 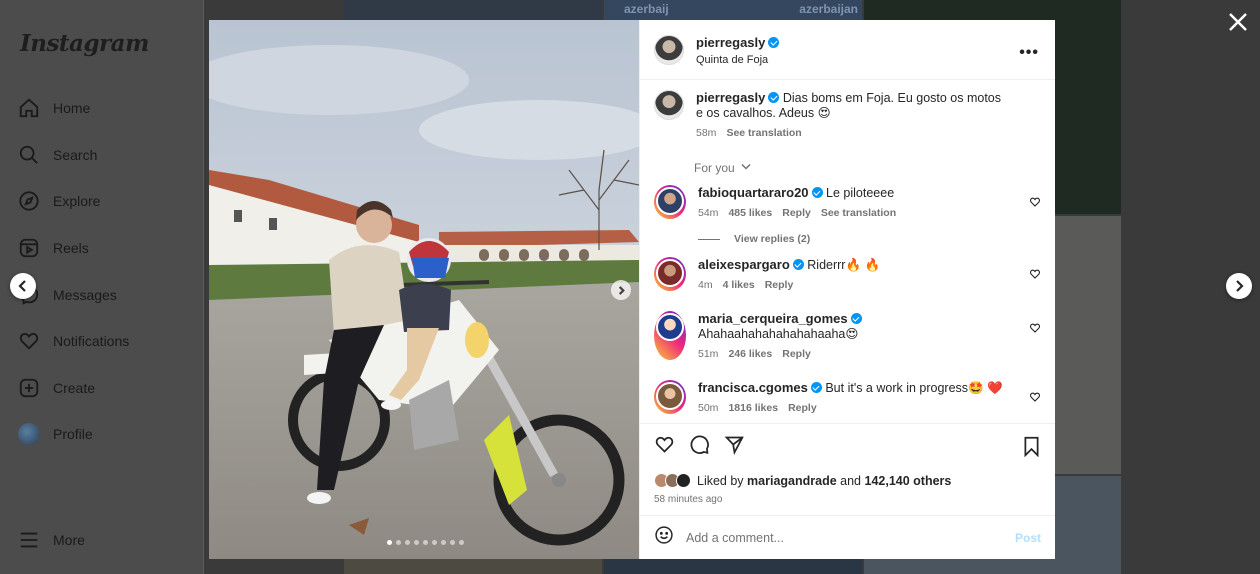 What do you see at coordinates (753, 192) in the screenshot?
I see `comment-username: fabioquartararo20` at bounding box center [753, 192].